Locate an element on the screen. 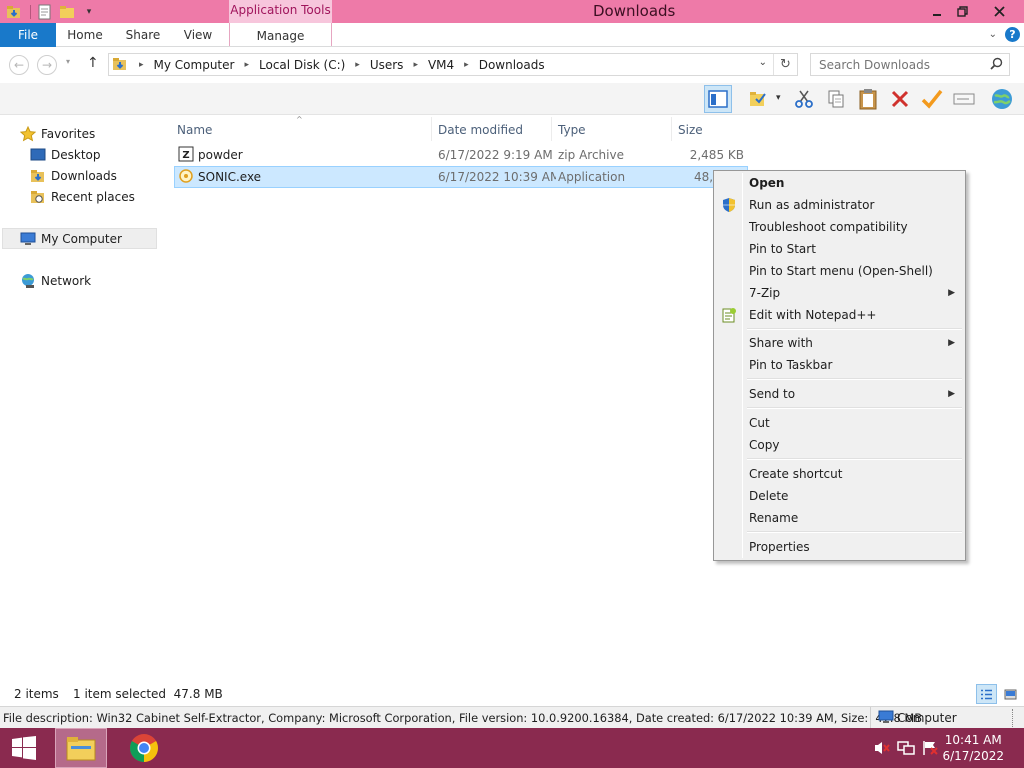 The height and width of the screenshot is (768, 1024). action-center-flag-icon is located at coordinates (930, 748).